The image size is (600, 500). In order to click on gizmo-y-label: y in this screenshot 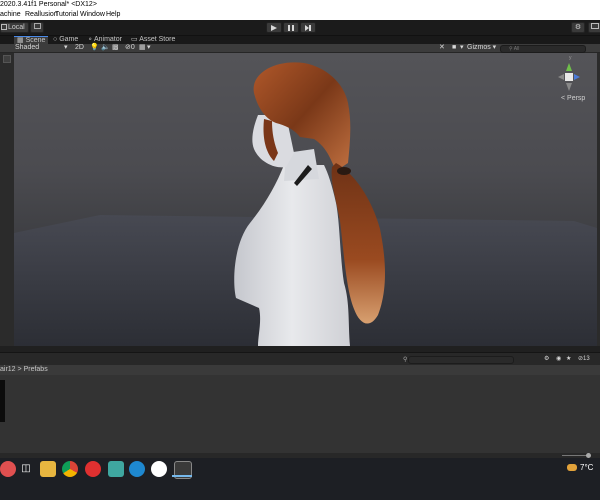, I will do `click(570, 58)`.